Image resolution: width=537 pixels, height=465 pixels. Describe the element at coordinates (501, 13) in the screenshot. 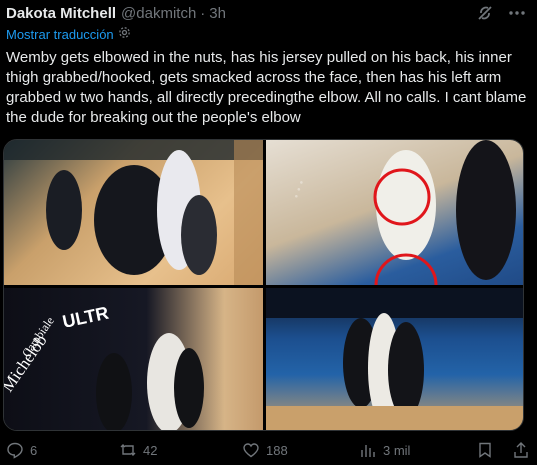

I see `header-actions` at that location.